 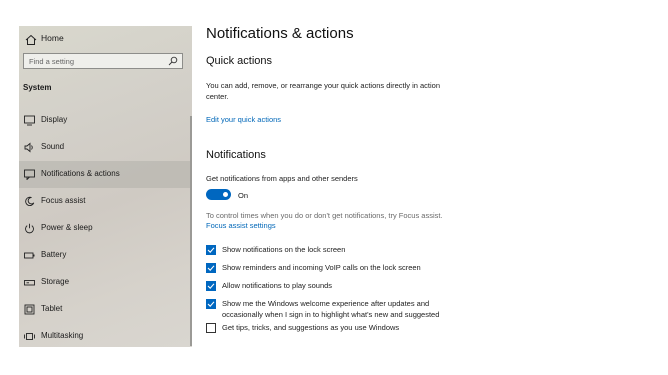 I want to click on lock-screen-notifications-checkbox, so click(x=211, y=250).